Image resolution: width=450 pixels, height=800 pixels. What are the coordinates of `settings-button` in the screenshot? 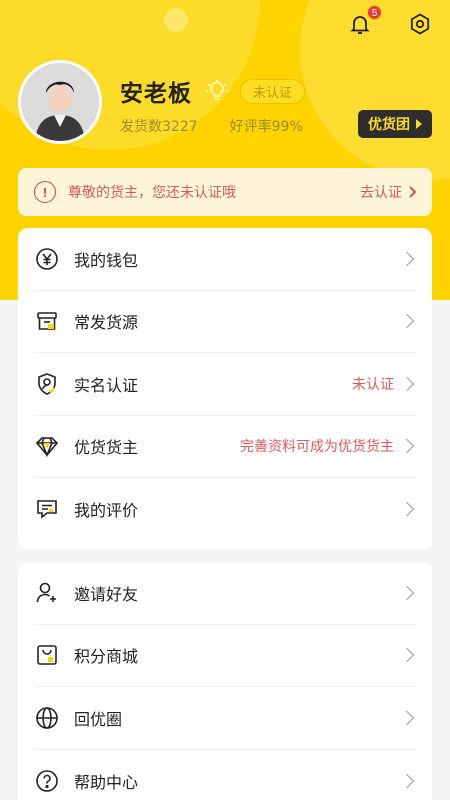 It's located at (420, 24).